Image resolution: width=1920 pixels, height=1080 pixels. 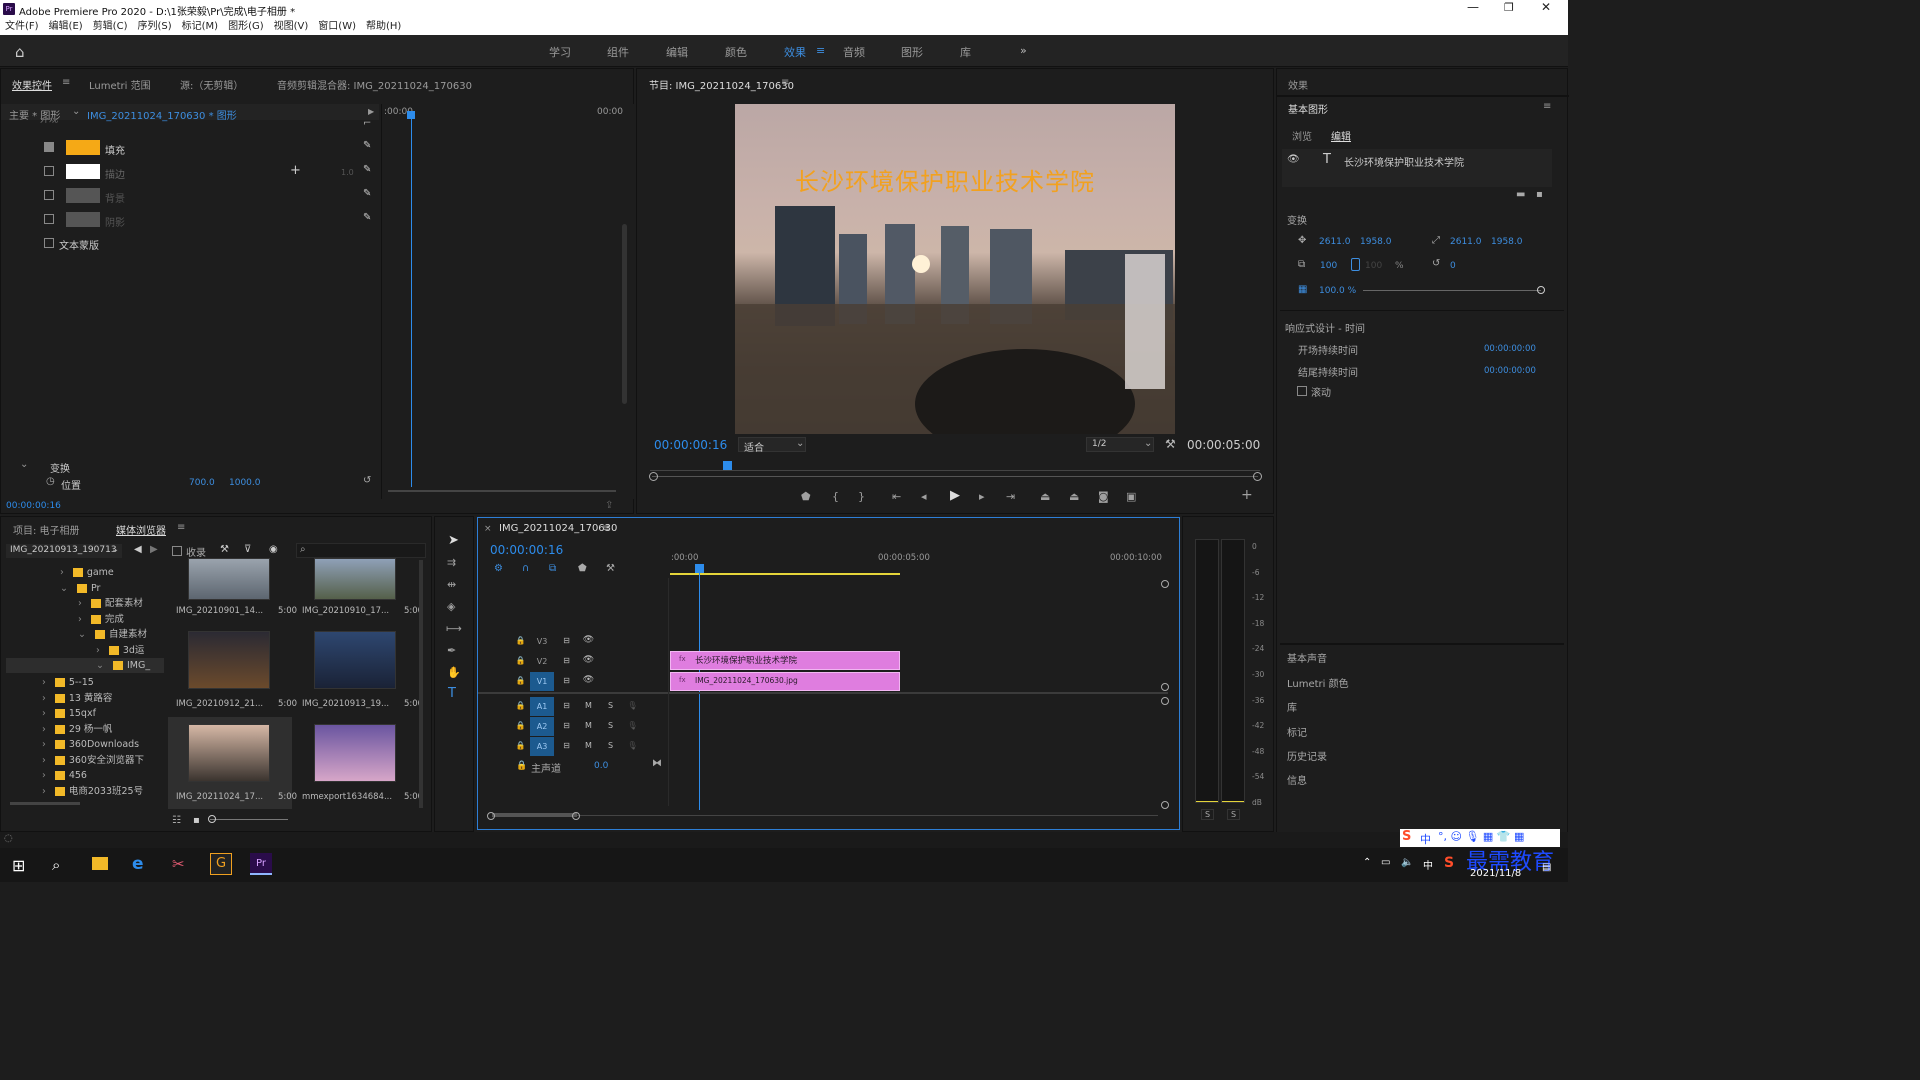 What do you see at coordinates (1165, 584) in the screenshot?
I see `timeline-v-scroll-top` at bounding box center [1165, 584].